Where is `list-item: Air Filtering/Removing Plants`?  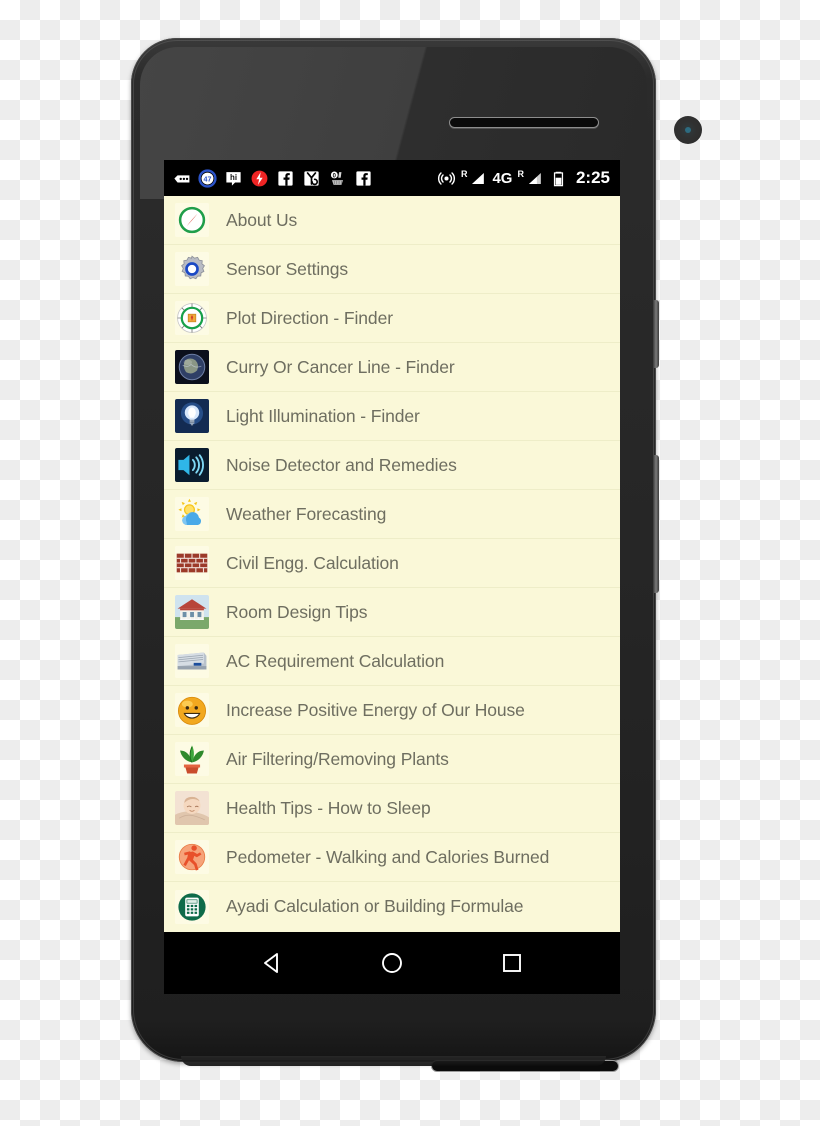
list-item: Air Filtering/Removing Plants is located at coordinates (392, 759).